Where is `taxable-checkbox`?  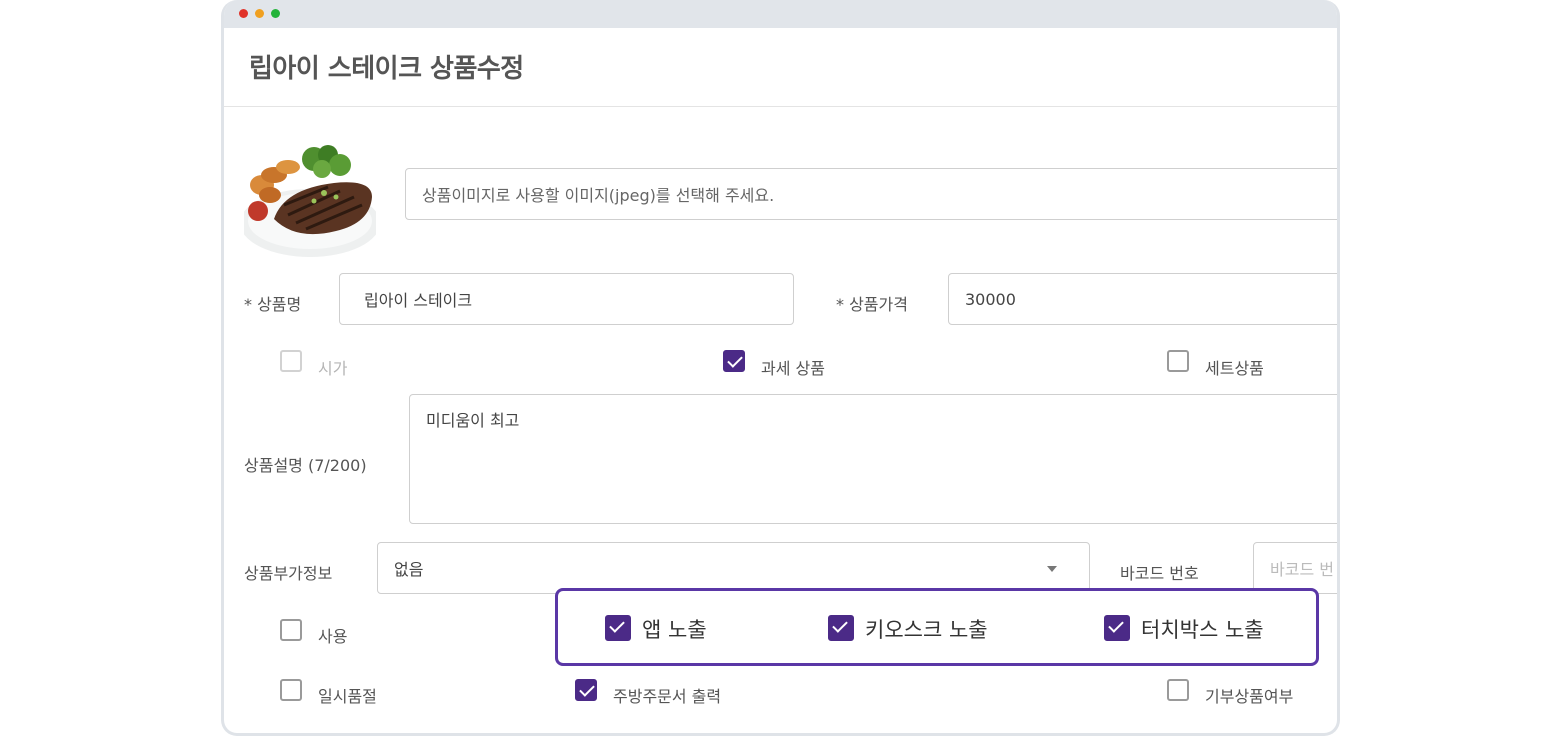
taxable-checkbox is located at coordinates (734, 361).